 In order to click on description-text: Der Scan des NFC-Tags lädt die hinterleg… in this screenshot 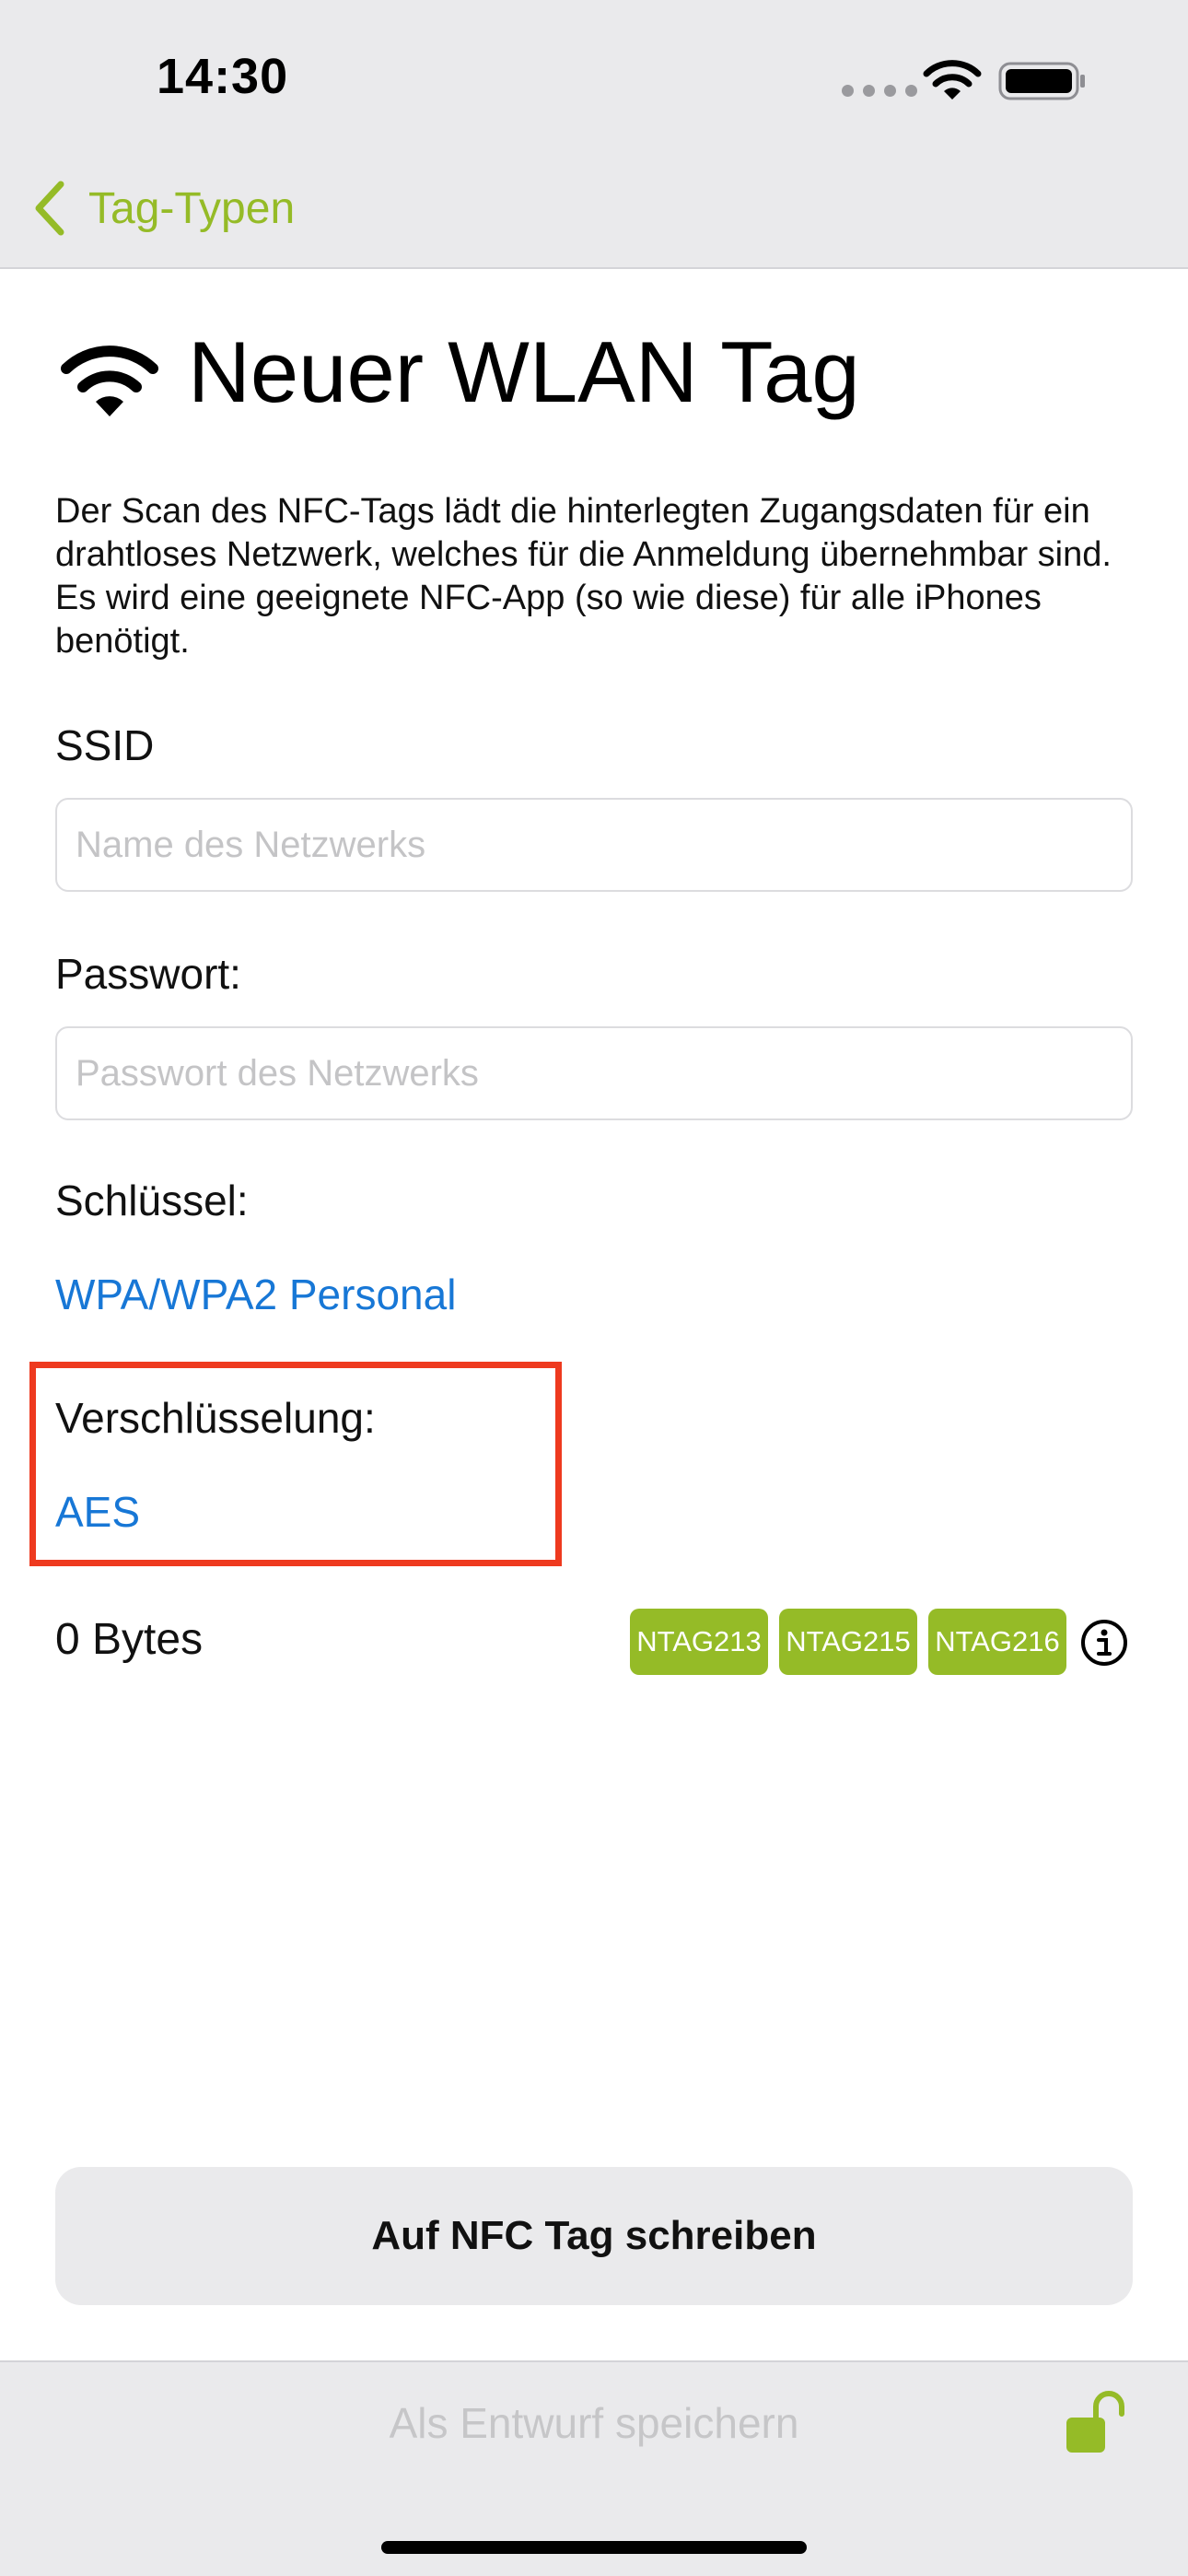, I will do `click(583, 576)`.